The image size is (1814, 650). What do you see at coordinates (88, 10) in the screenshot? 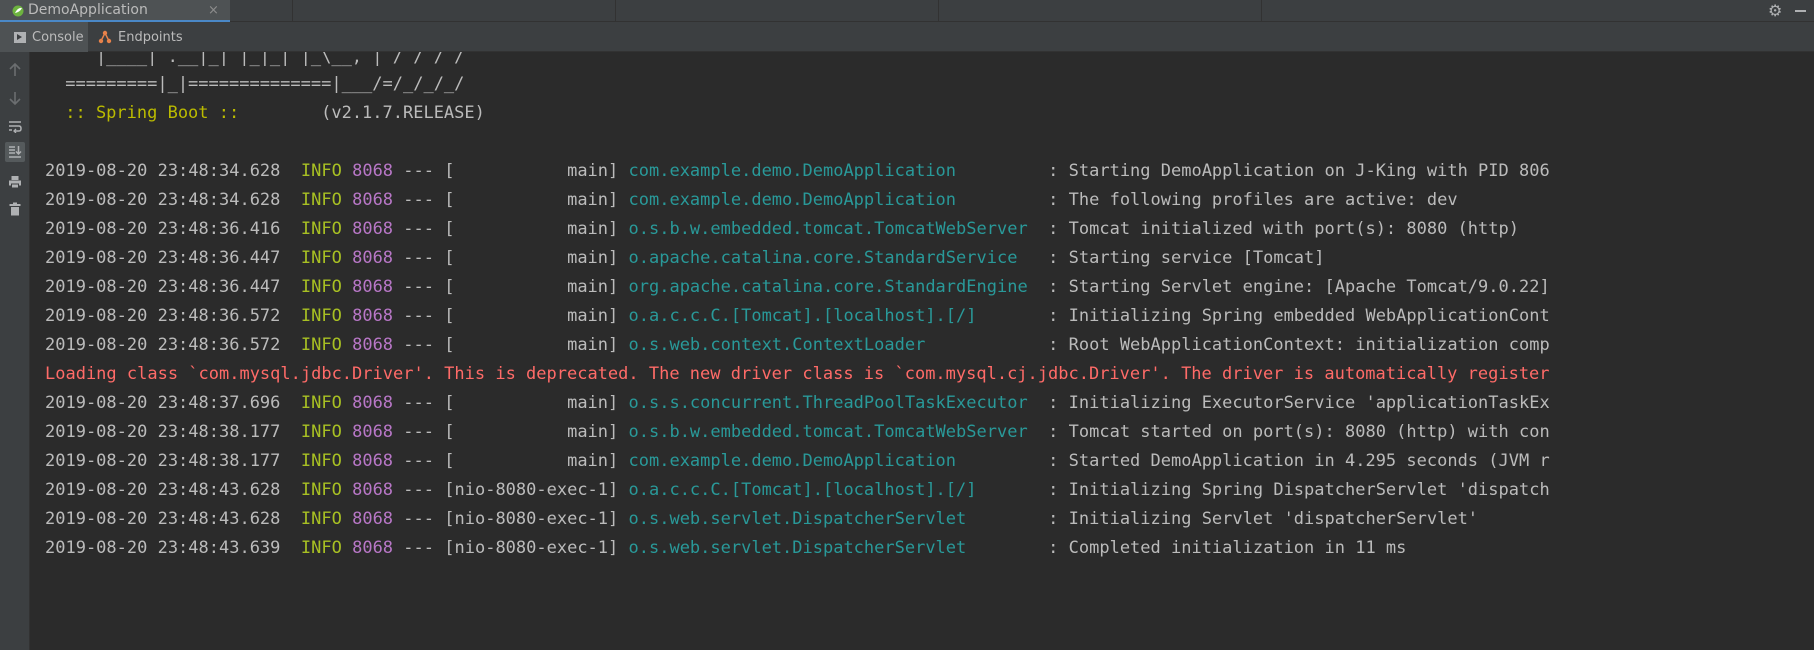
I see `run-tab-title: DemoApplication` at bounding box center [88, 10].